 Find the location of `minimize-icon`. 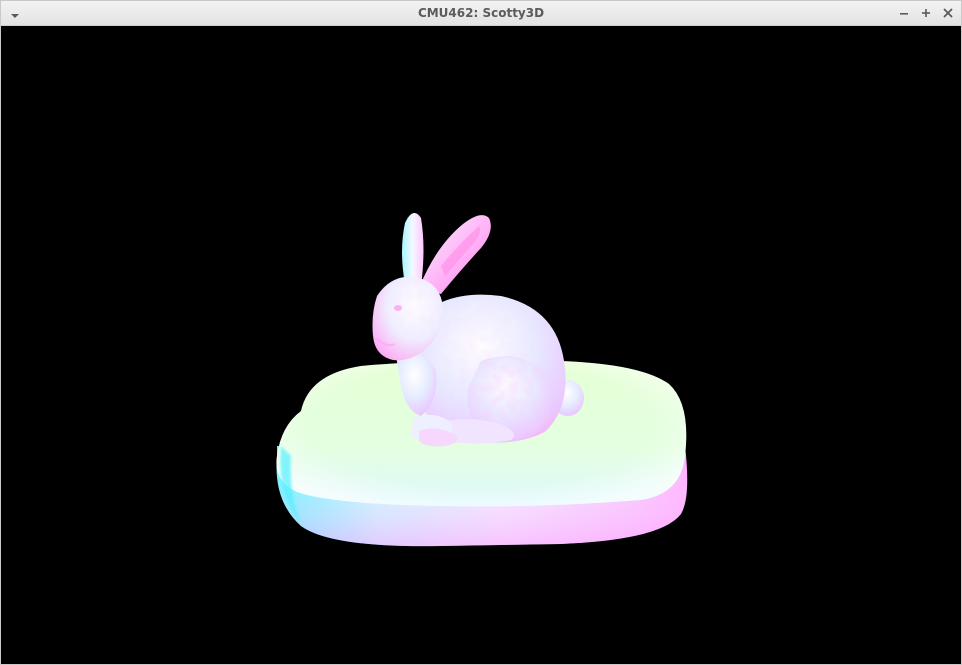

minimize-icon is located at coordinates (904, 13).